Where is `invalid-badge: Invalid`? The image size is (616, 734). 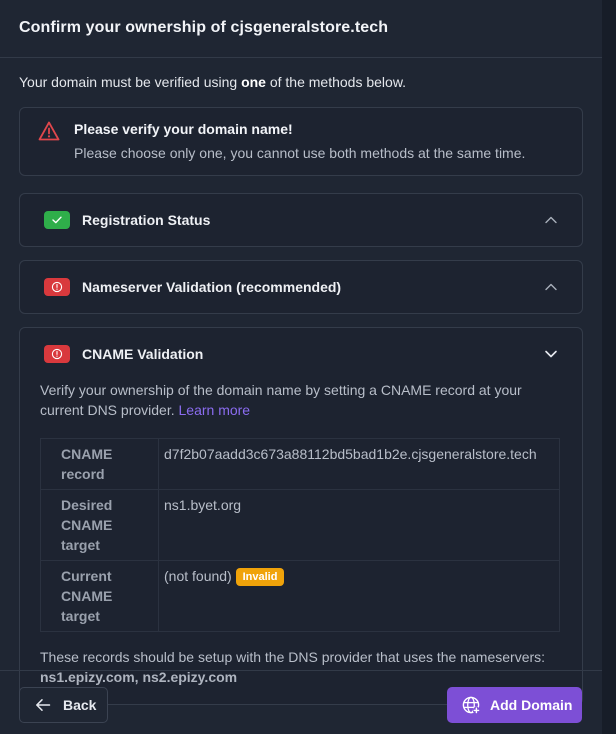 invalid-badge: Invalid is located at coordinates (260, 577).